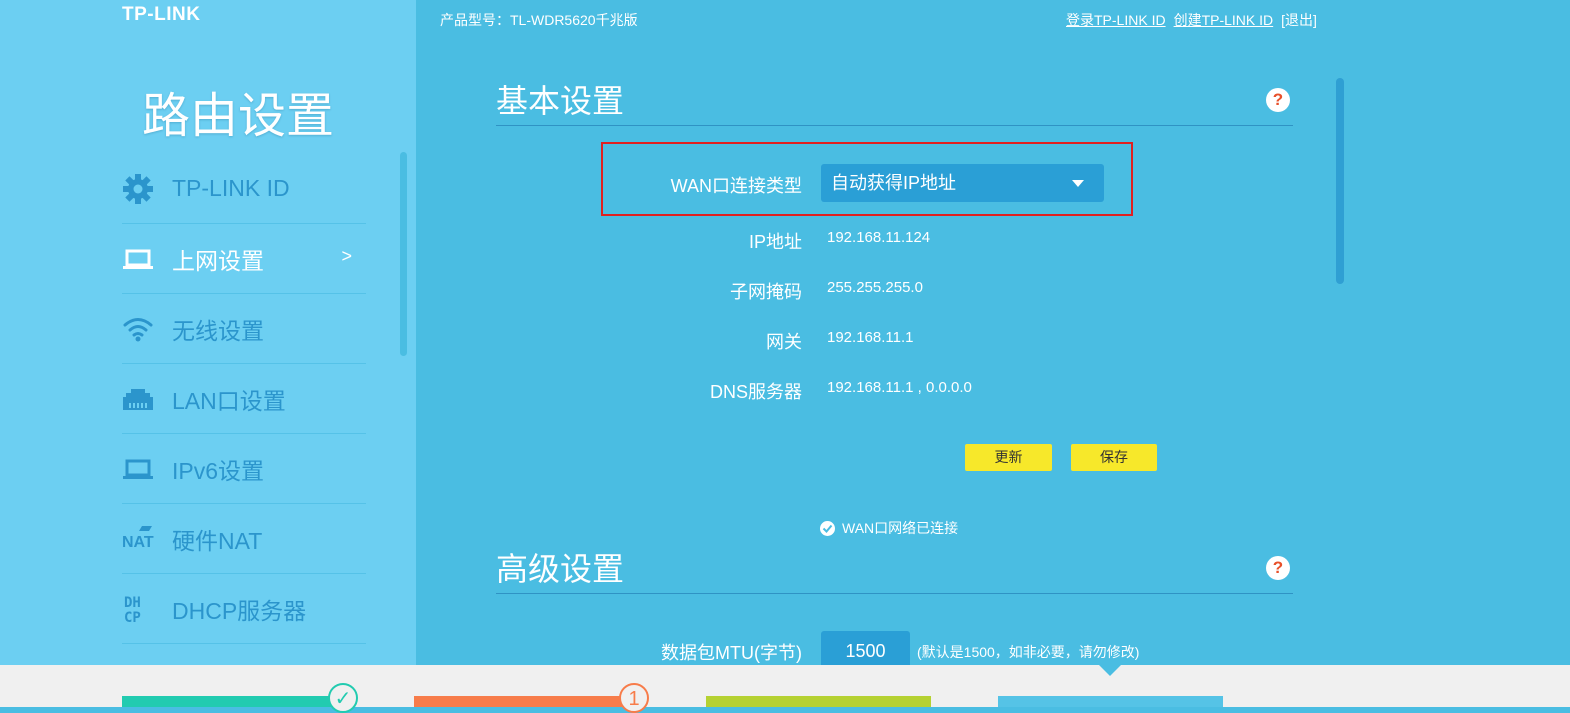  I want to click on wan-status-text: WAN口网络已连接, so click(900, 528).